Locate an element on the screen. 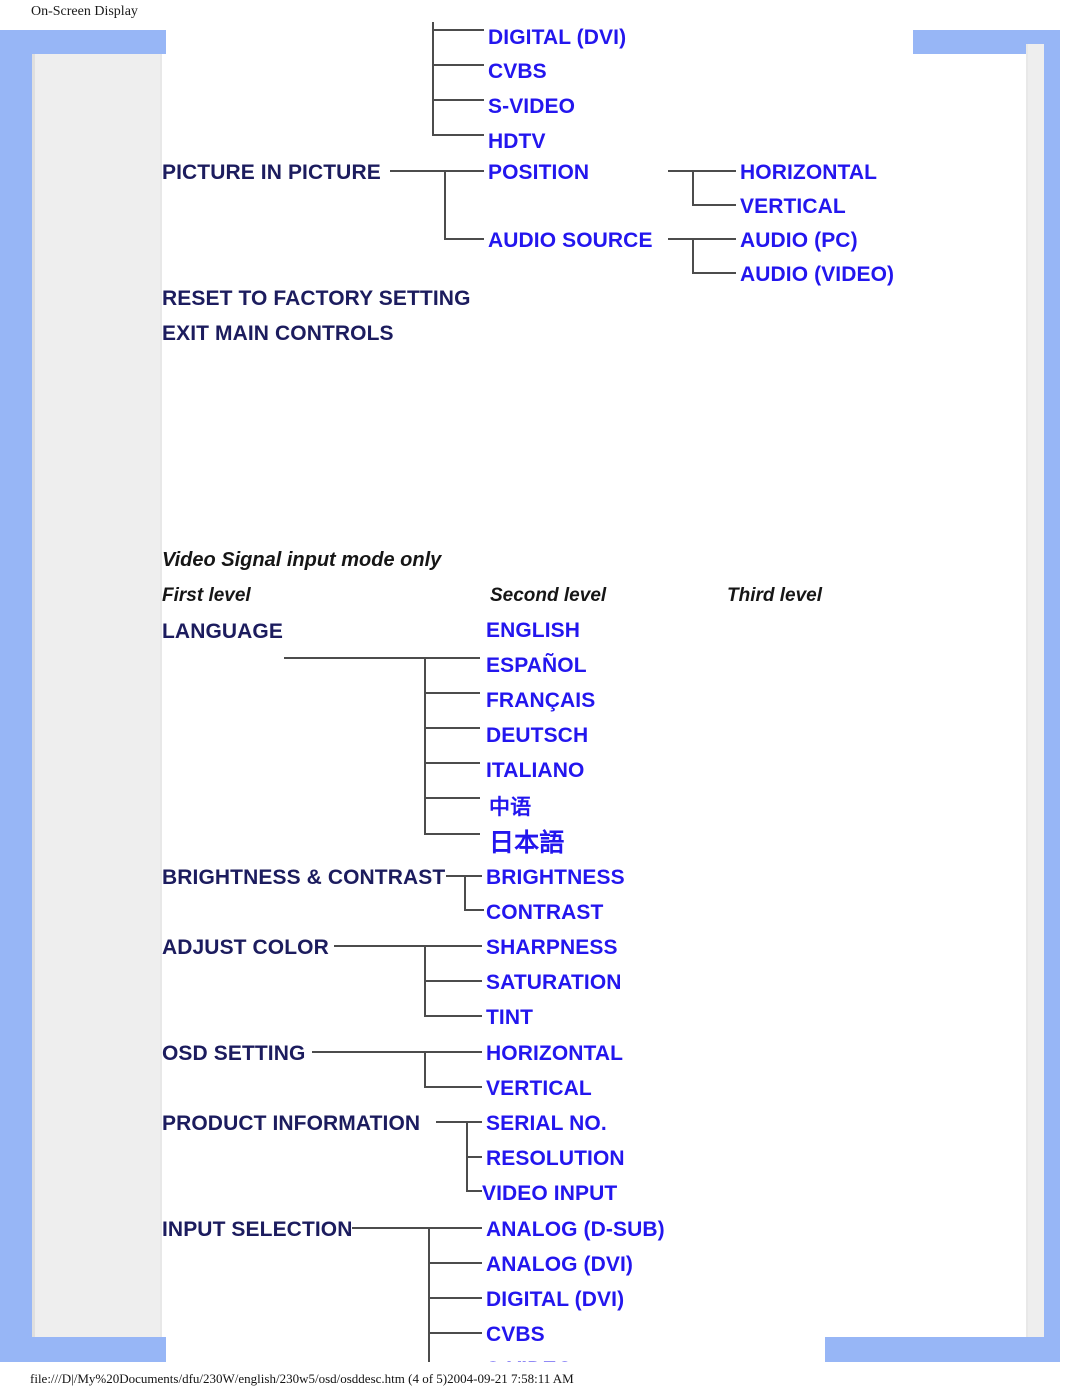 The width and height of the screenshot is (1080, 1397). connector-h-adjust-color-stem is located at coordinates (408, 946).